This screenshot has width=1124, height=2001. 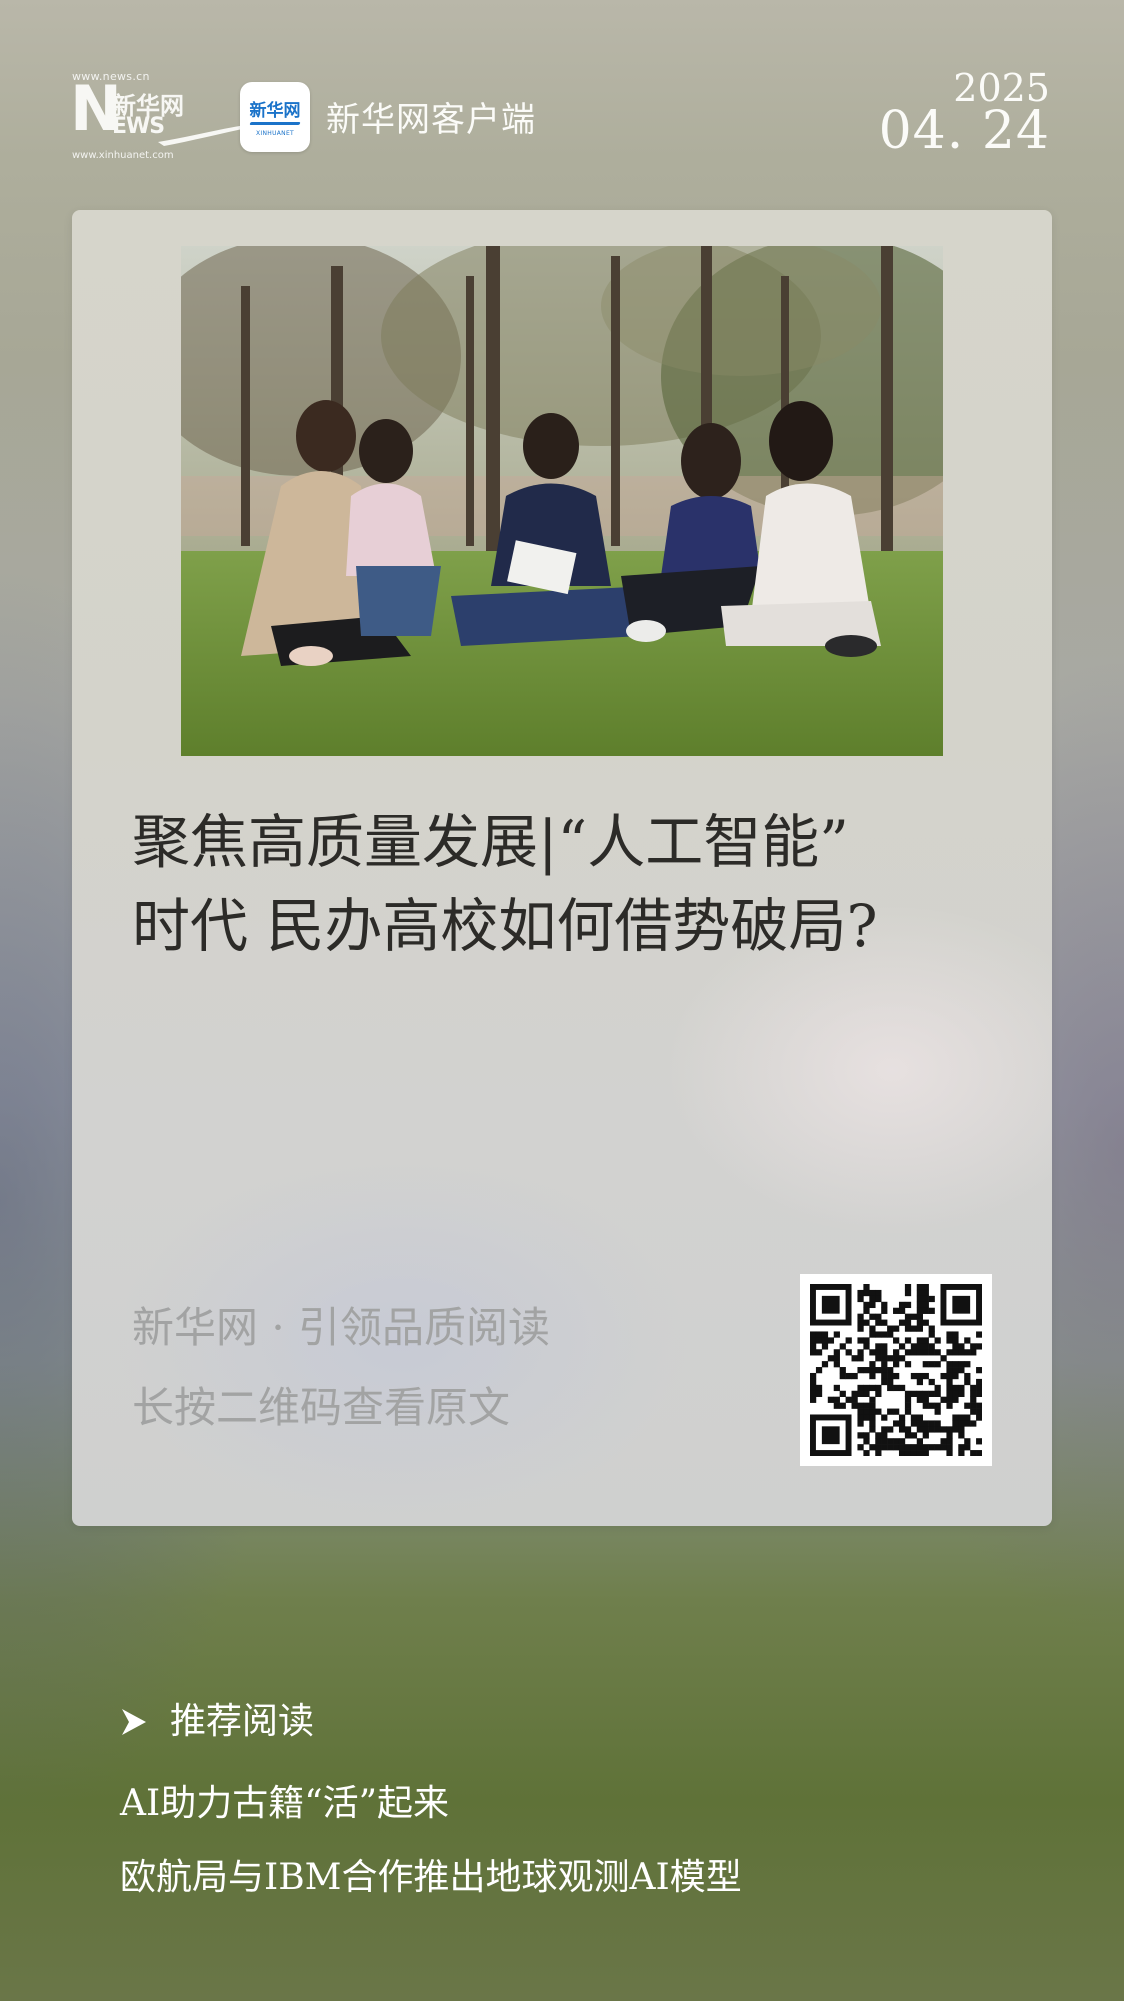 What do you see at coordinates (242, 1721) in the screenshot?
I see `recommended-title: 推荐阅读` at bounding box center [242, 1721].